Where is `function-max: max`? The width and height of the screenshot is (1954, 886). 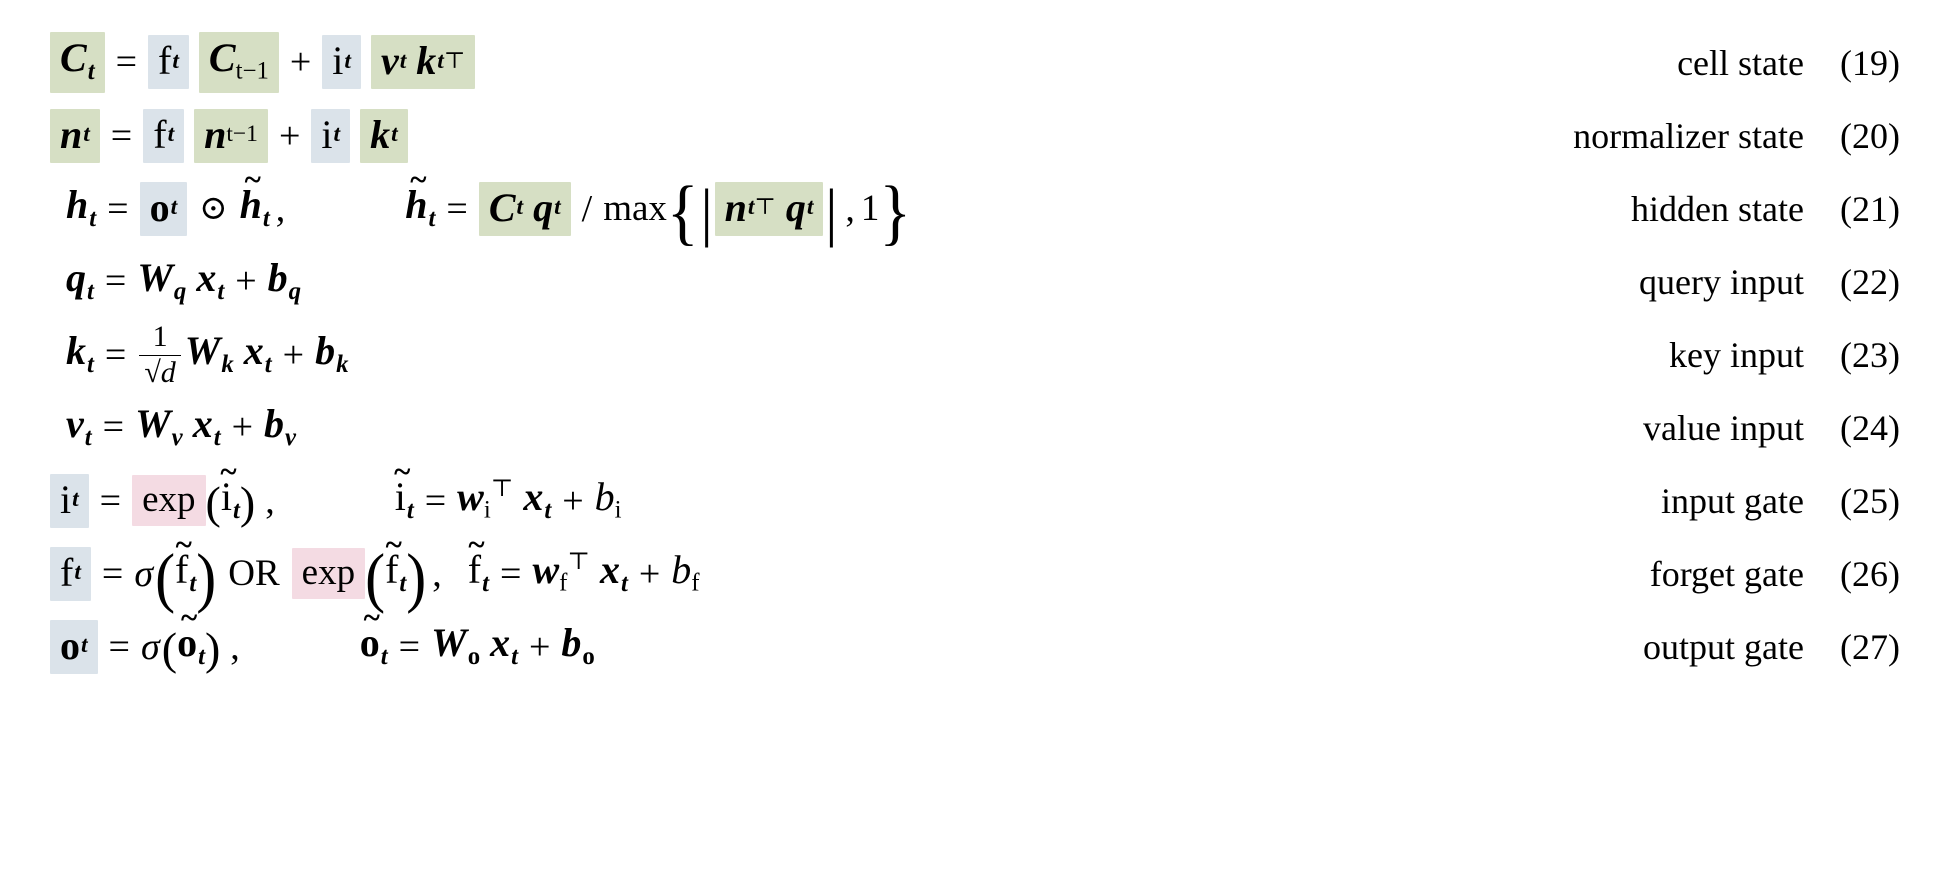 function-max: max is located at coordinates (635, 208).